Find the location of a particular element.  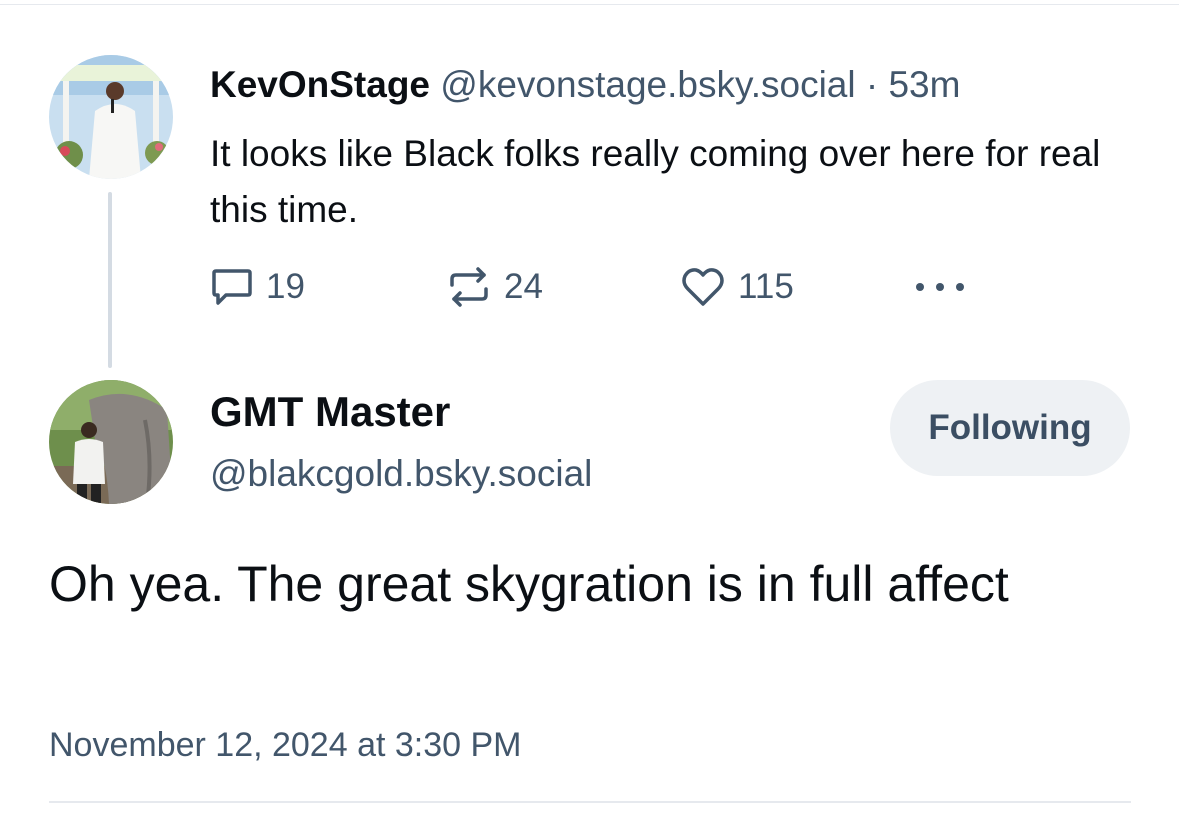

thread-connector-line is located at coordinates (110, 280).